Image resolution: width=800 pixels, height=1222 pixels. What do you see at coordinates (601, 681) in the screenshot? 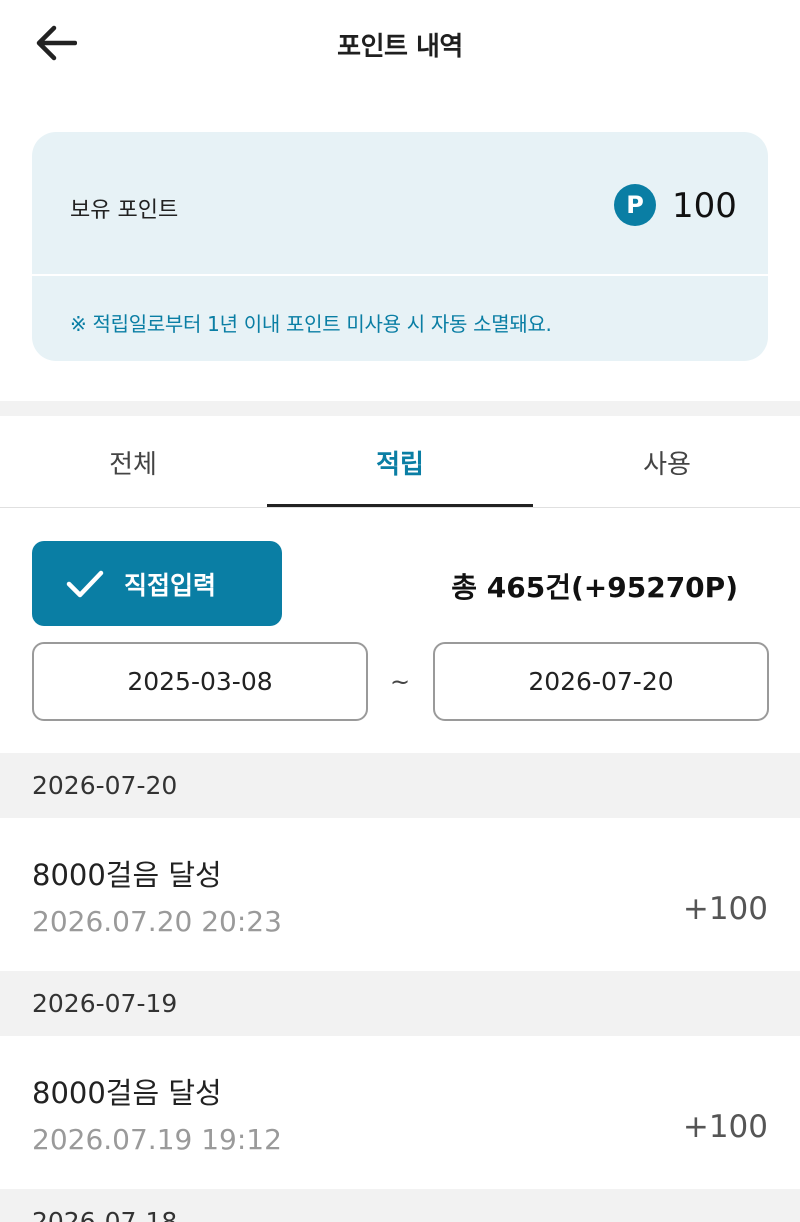
I see `end-date-field: 2026-07-20` at bounding box center [601, 681].